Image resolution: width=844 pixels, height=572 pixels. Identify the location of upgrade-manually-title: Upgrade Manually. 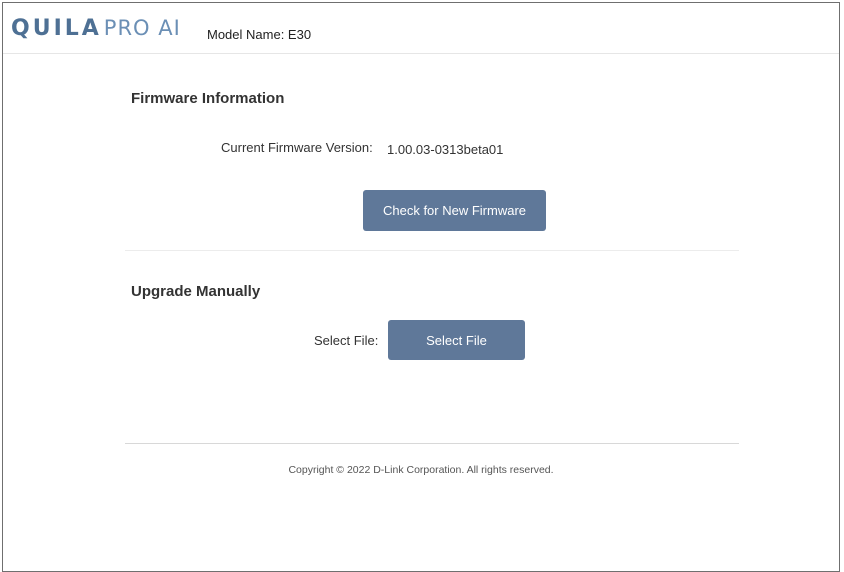
(196, 291).